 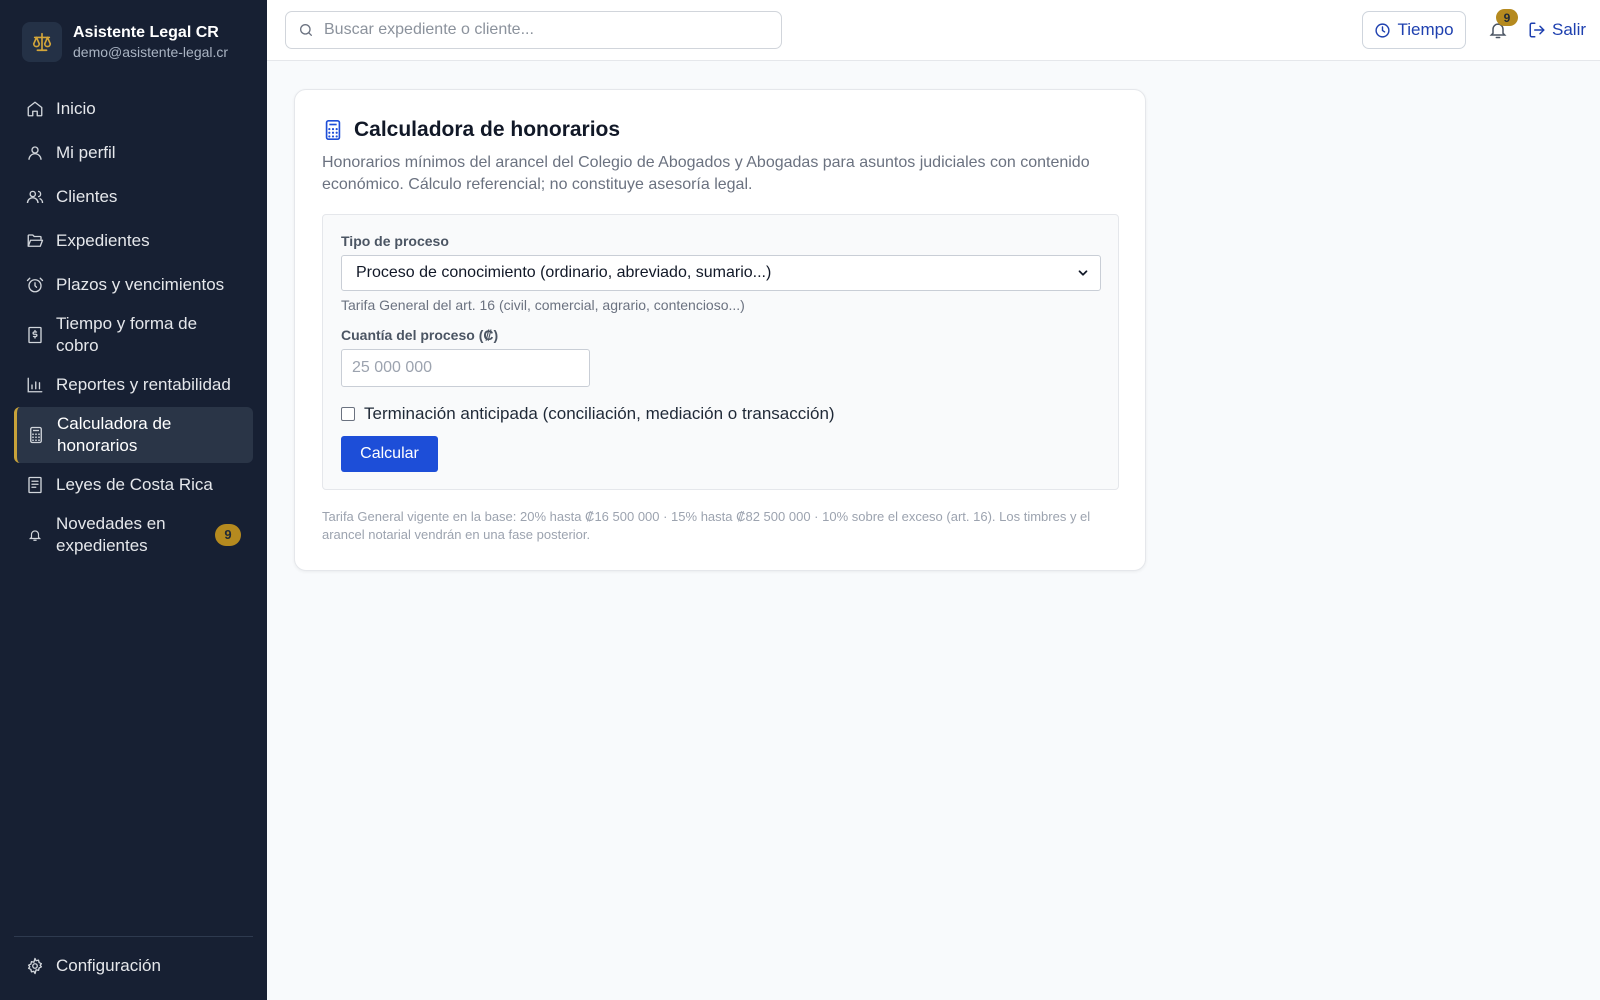 I want to click on logout-button: Salir, so click(x=1557, y=30).